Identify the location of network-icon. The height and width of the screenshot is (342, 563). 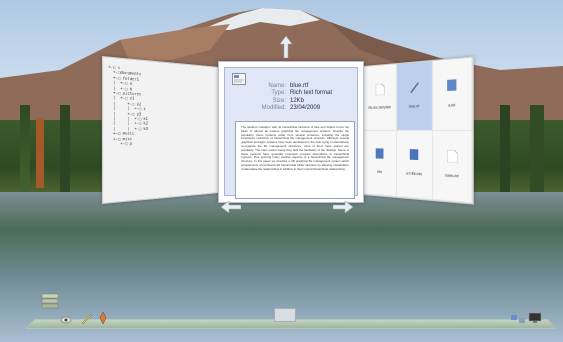
(518, 319).